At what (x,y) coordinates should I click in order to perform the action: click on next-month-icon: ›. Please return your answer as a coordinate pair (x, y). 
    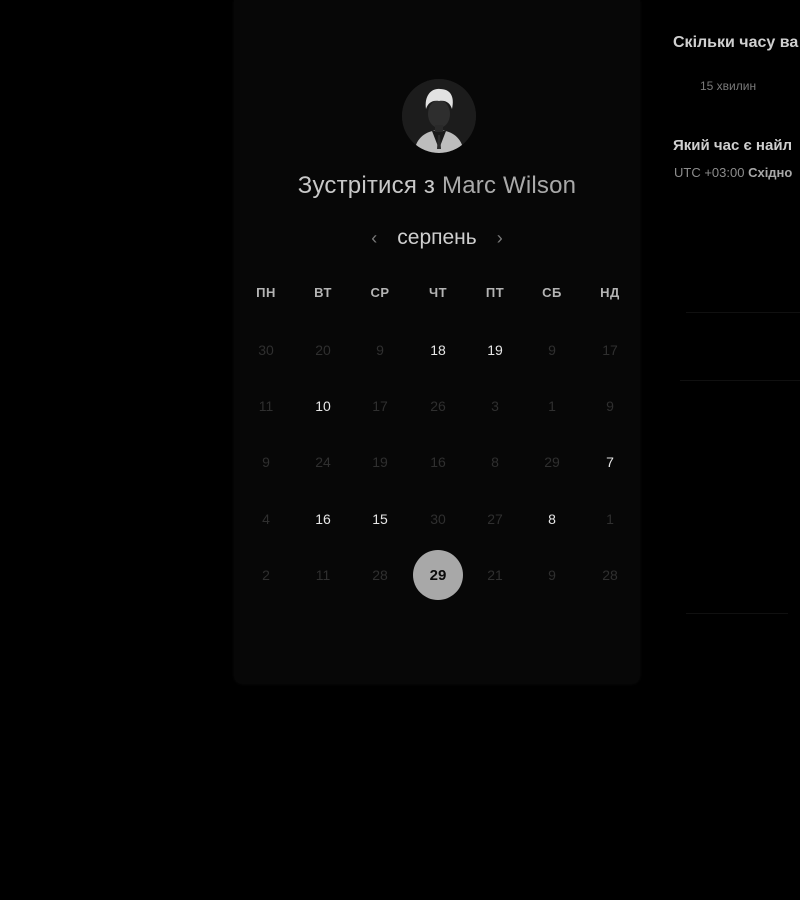
    Looking at the image, I should click on (500, 238).